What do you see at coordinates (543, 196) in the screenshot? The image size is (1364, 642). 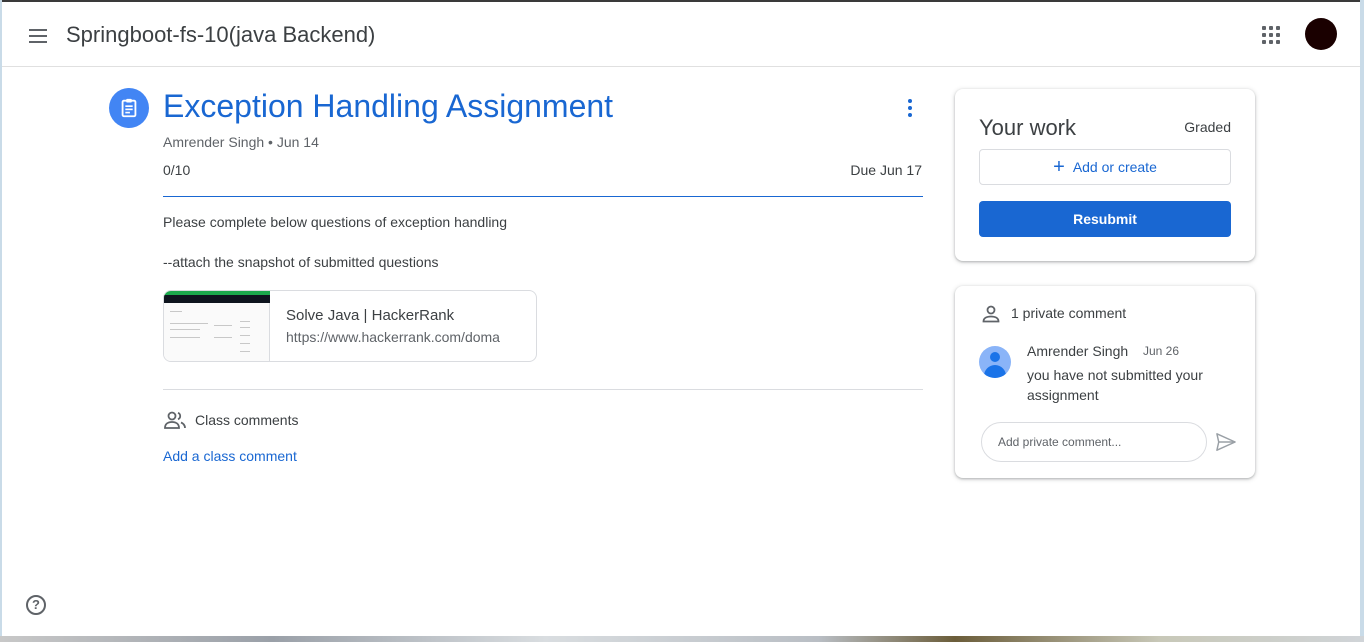 I see `header-divider` at bounding box center [543, 196].